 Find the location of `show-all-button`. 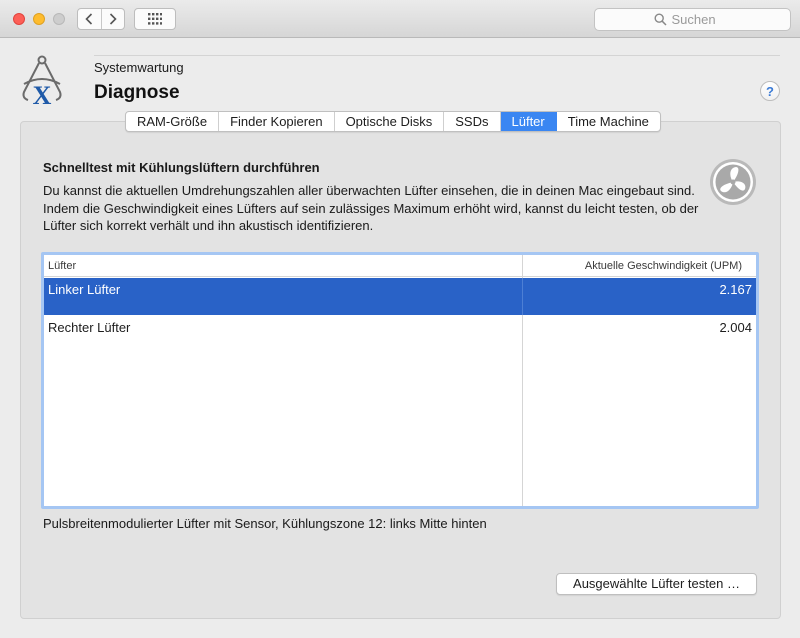

show-all-button is located at coordinates (155, 19).